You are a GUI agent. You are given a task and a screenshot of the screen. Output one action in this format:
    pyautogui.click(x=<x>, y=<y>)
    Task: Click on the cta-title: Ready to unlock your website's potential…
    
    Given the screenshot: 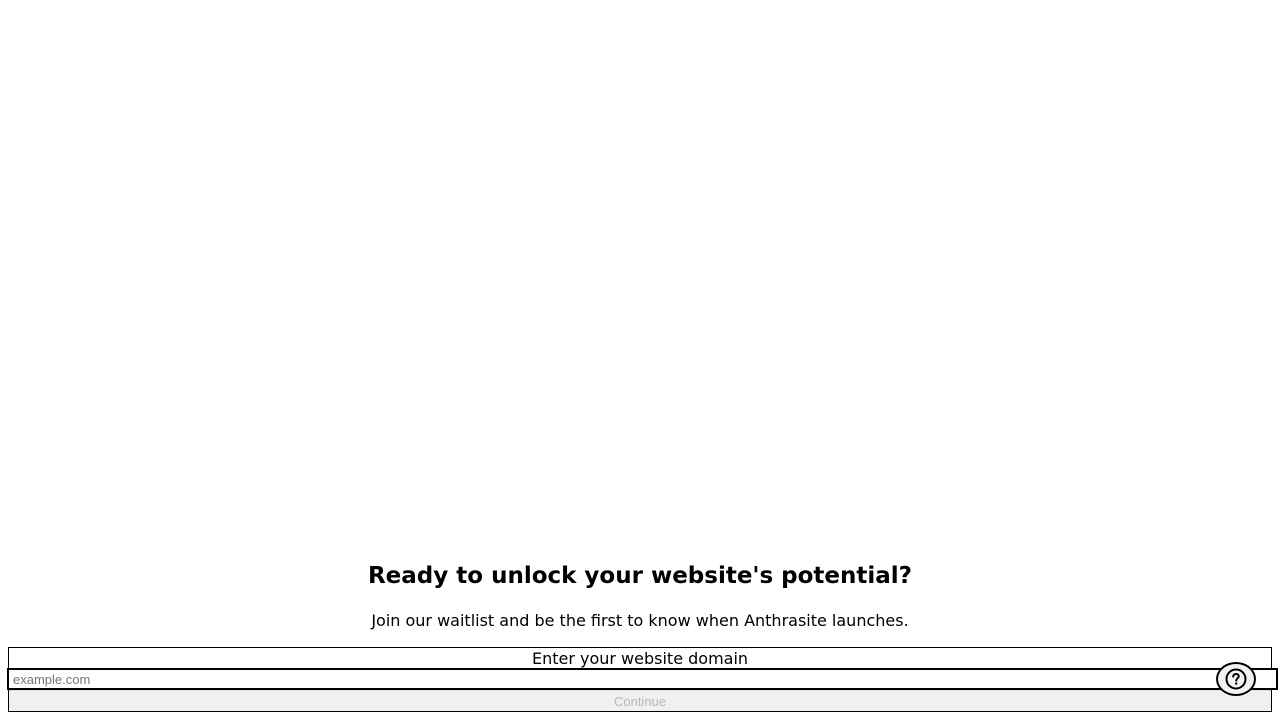 What is the action you would take?
    pyautogui.click(x=640, y=576)
    